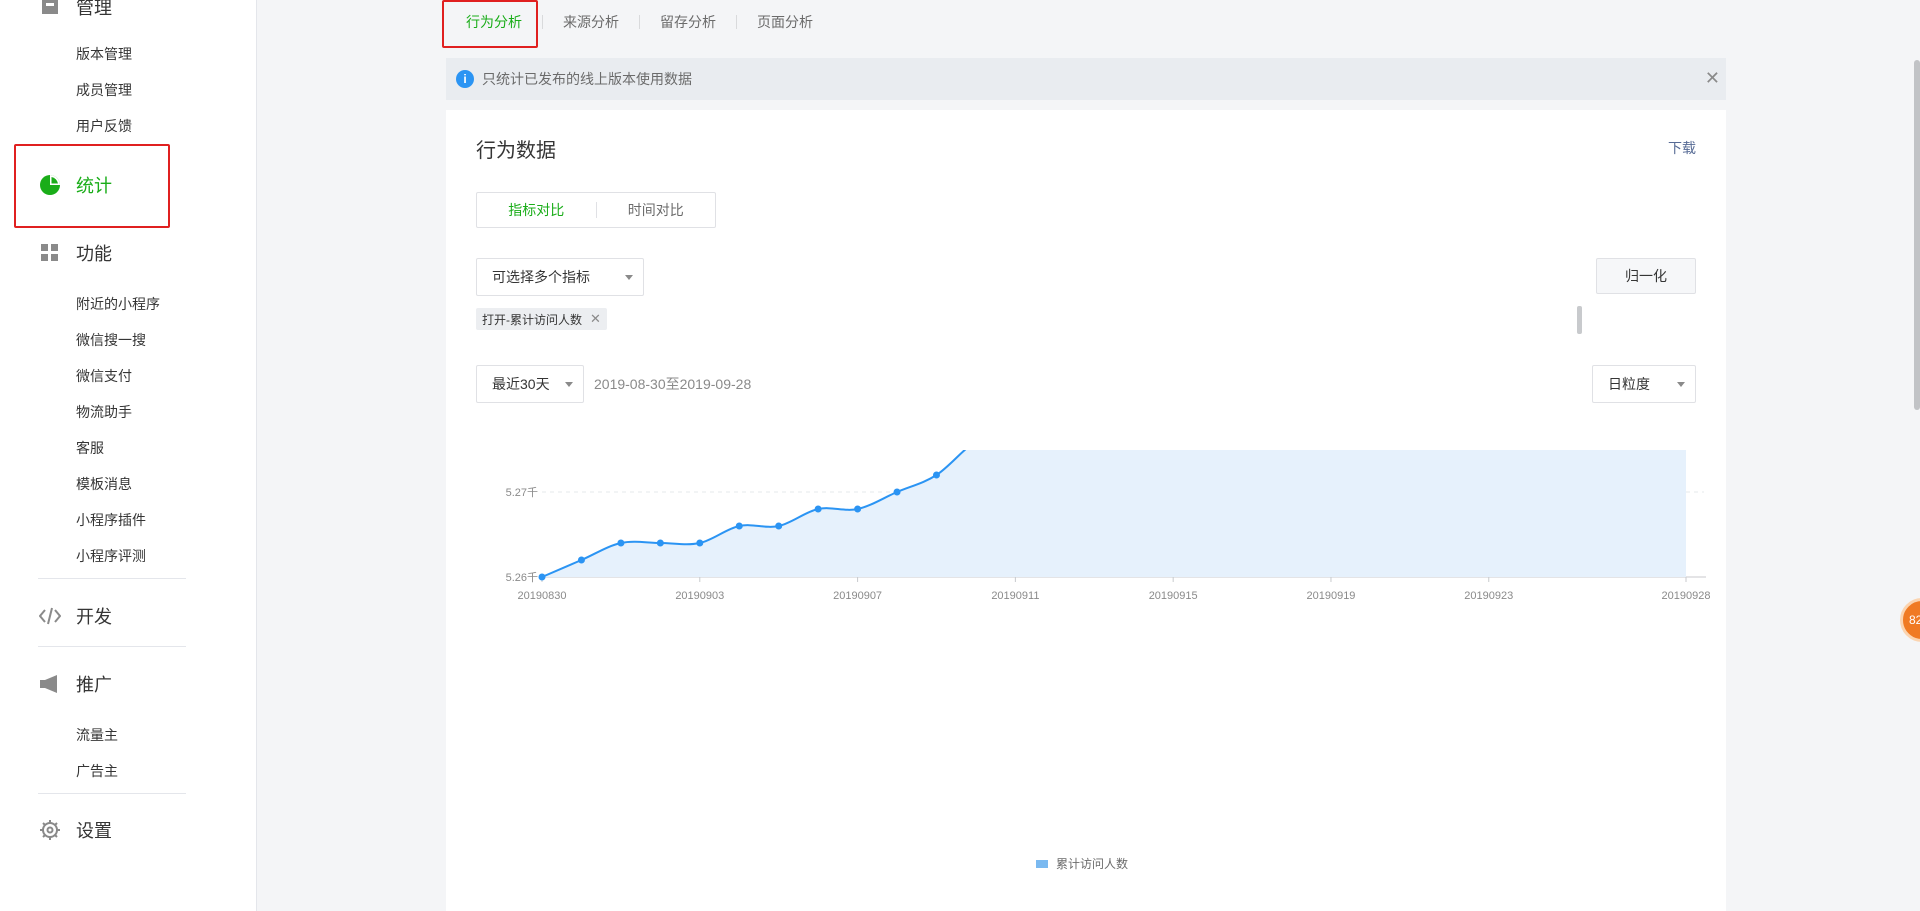 This screenshot has width=1920, height=911. I want to click on sidebar-group-label: 功能, so click(94, 254).